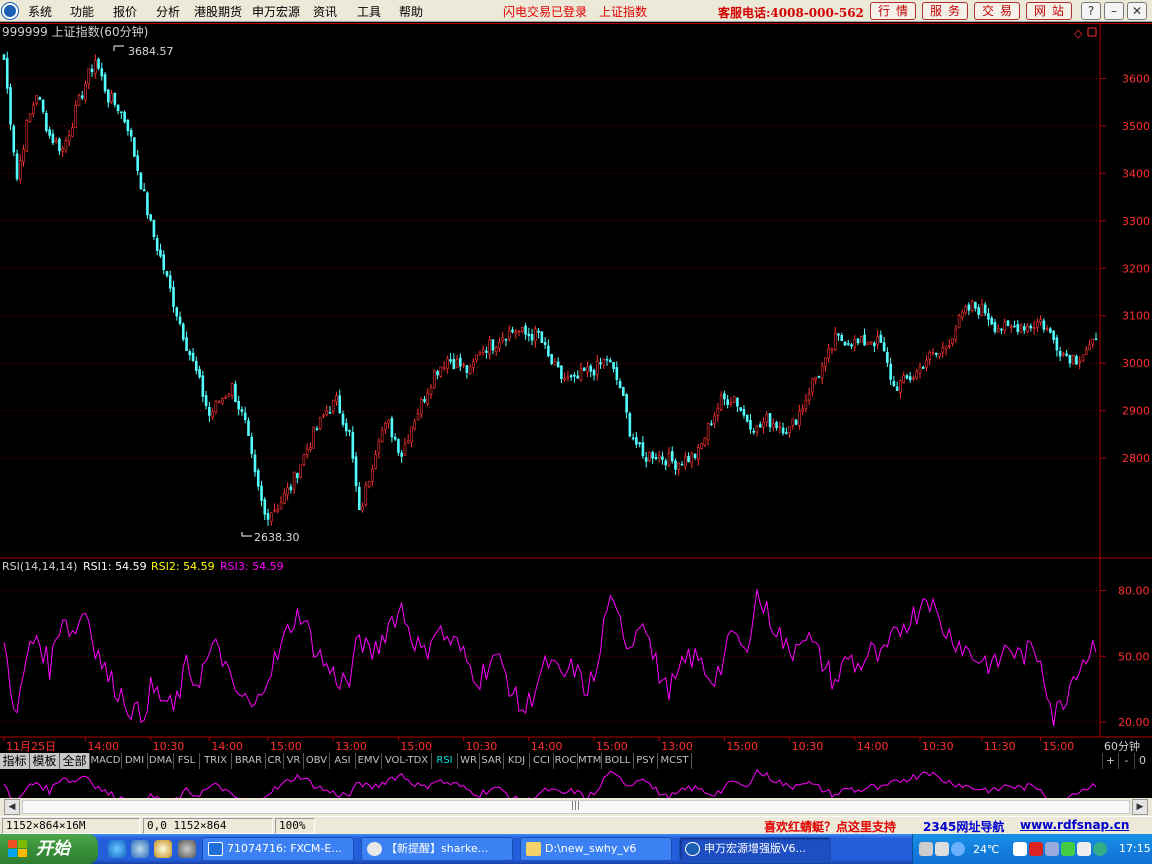 The height and width of the screenshot is (864, 1152). What do you see at coordinates (1052, 849) in the screenshot?
I see `network-icon` at bounding box center [1052, 849].